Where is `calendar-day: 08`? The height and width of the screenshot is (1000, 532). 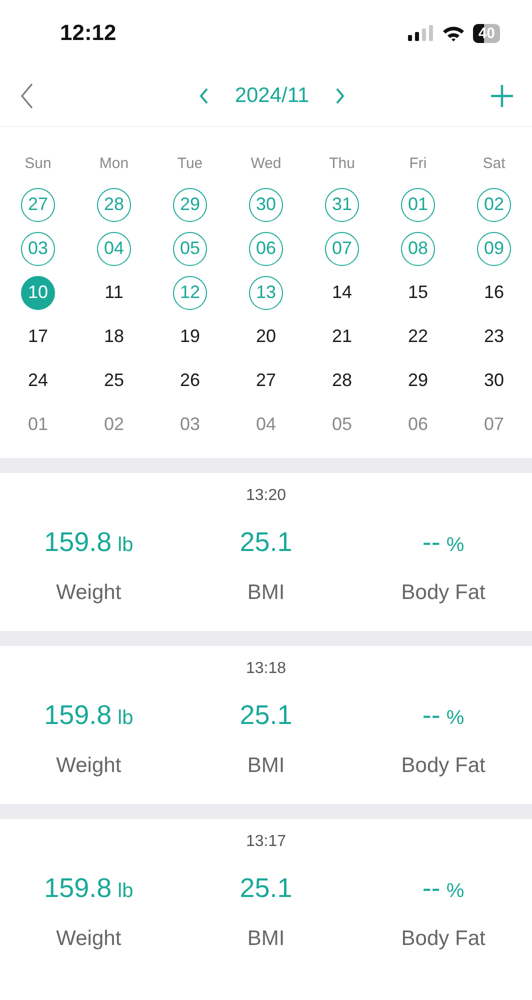 calendar-day: 08 is located at coordinates (418, 249).